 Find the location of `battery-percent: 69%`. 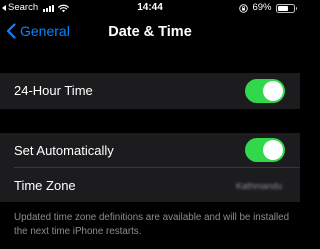

battery-percent: 69% is located at coordinates (262, 7).